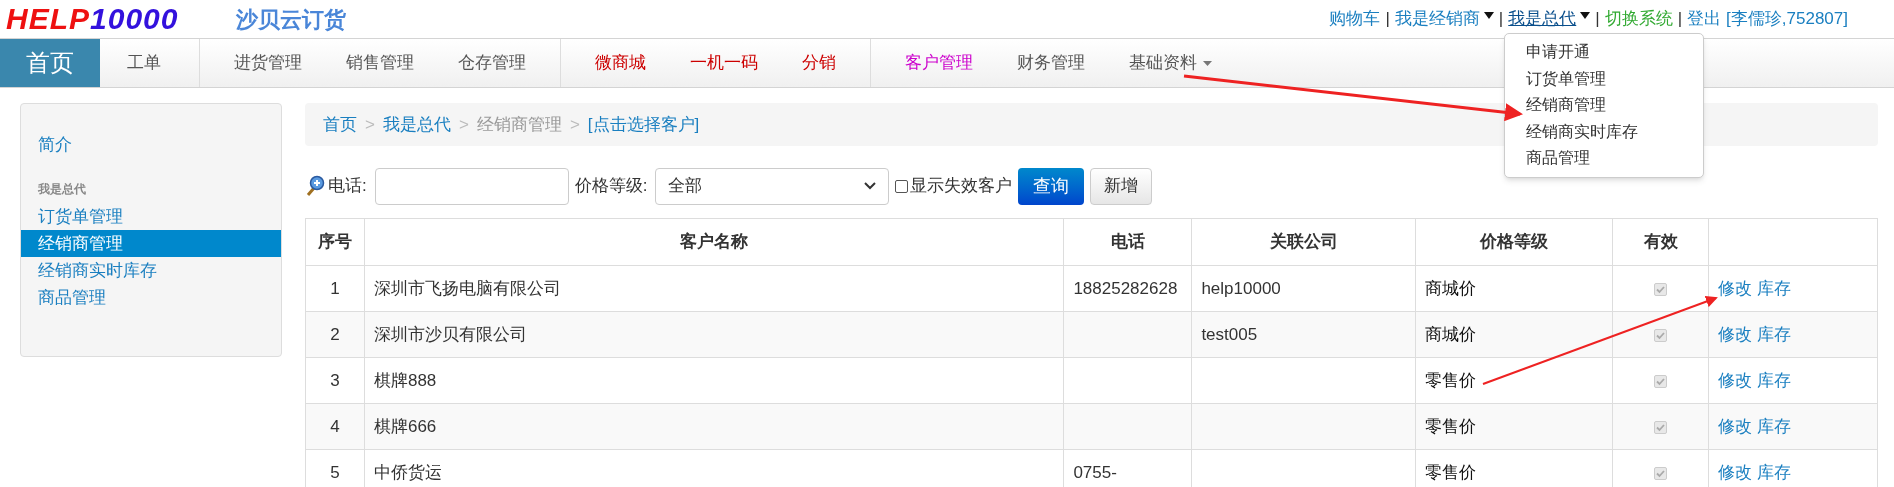  Describe the element at coordinates (611, 186) in the screenshot. I see `field-label: 价格等级:` at that location.